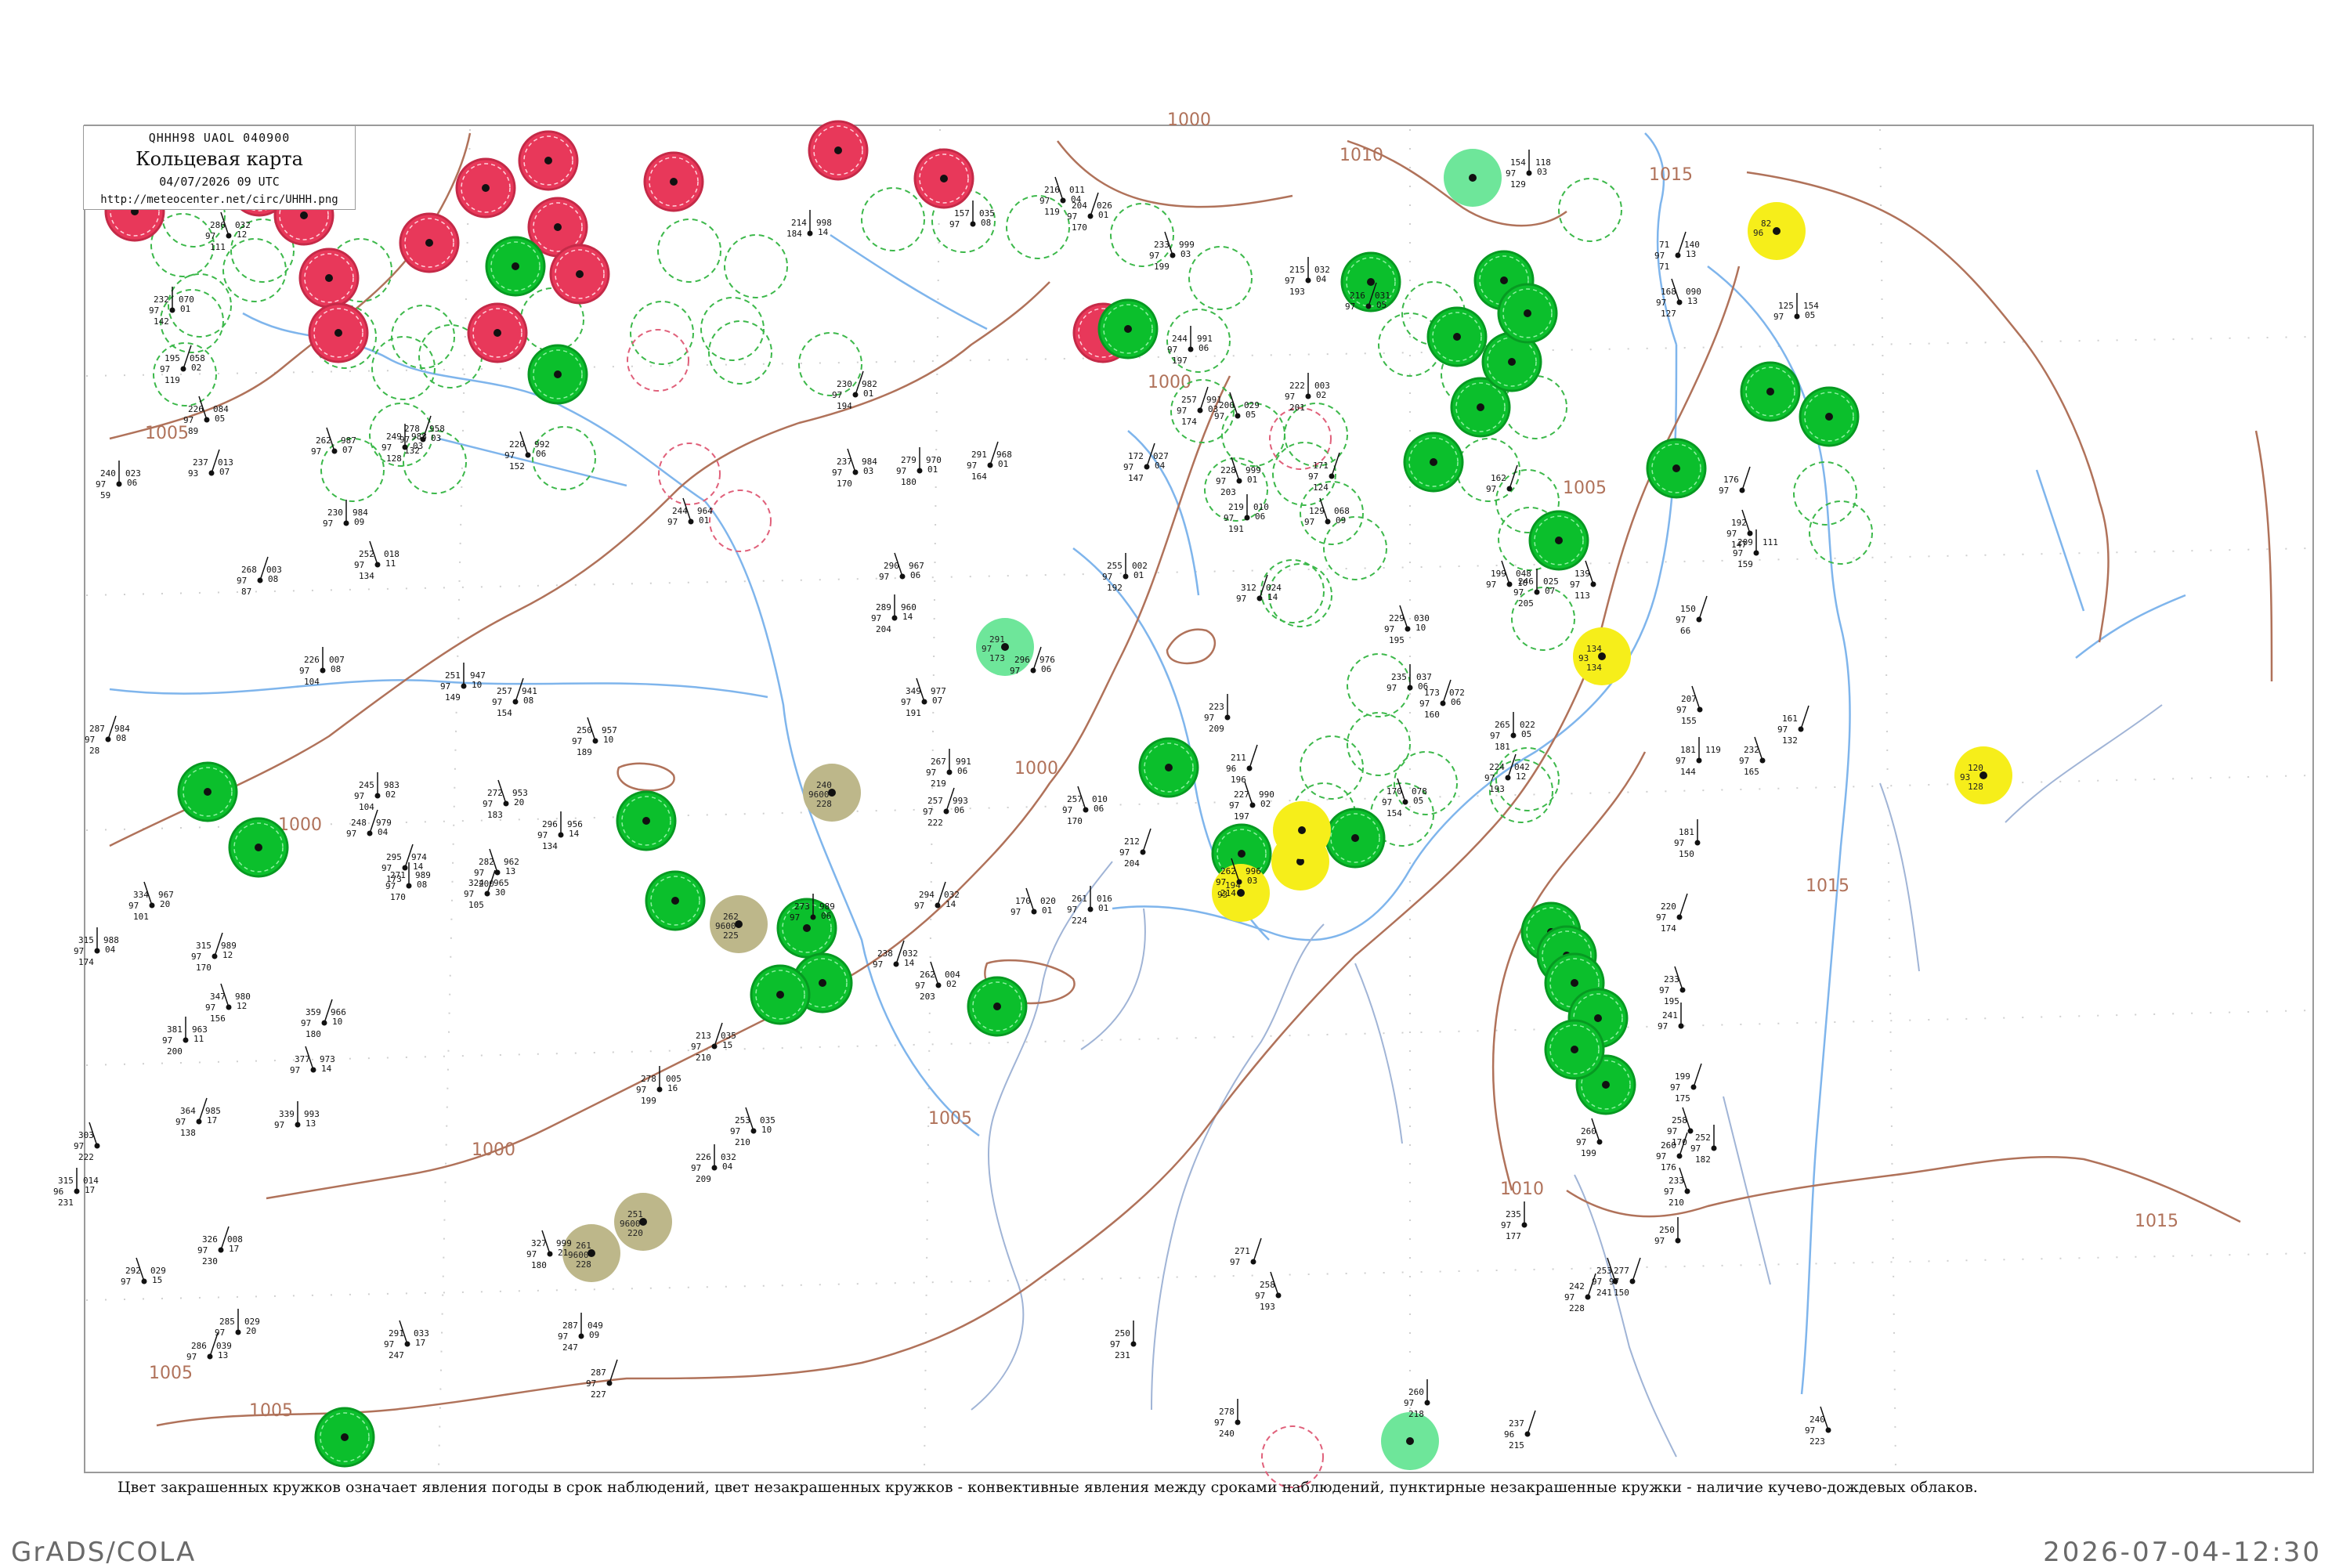  What do you see at coordinates (1410, 1441) in the screenshot?
I see `station-circle-light-green` at bounding box center [1410, 1441].